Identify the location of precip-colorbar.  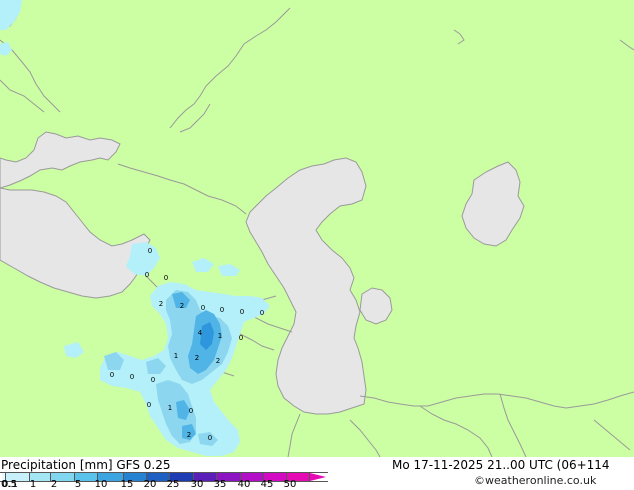
(164, 477).